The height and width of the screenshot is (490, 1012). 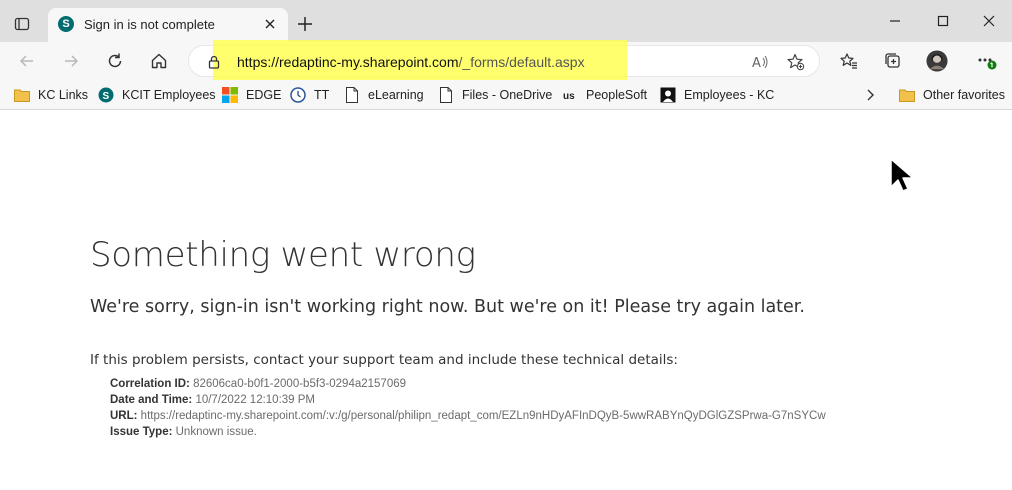 What do you see at coordinates (309, 95) in the screenshot?
I see `bookmark-tt: TT` at bounding box center [309, 95].